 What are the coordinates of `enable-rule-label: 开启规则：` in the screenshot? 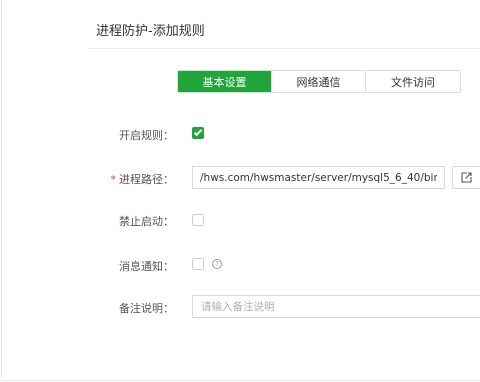 It's located at (146, 135).